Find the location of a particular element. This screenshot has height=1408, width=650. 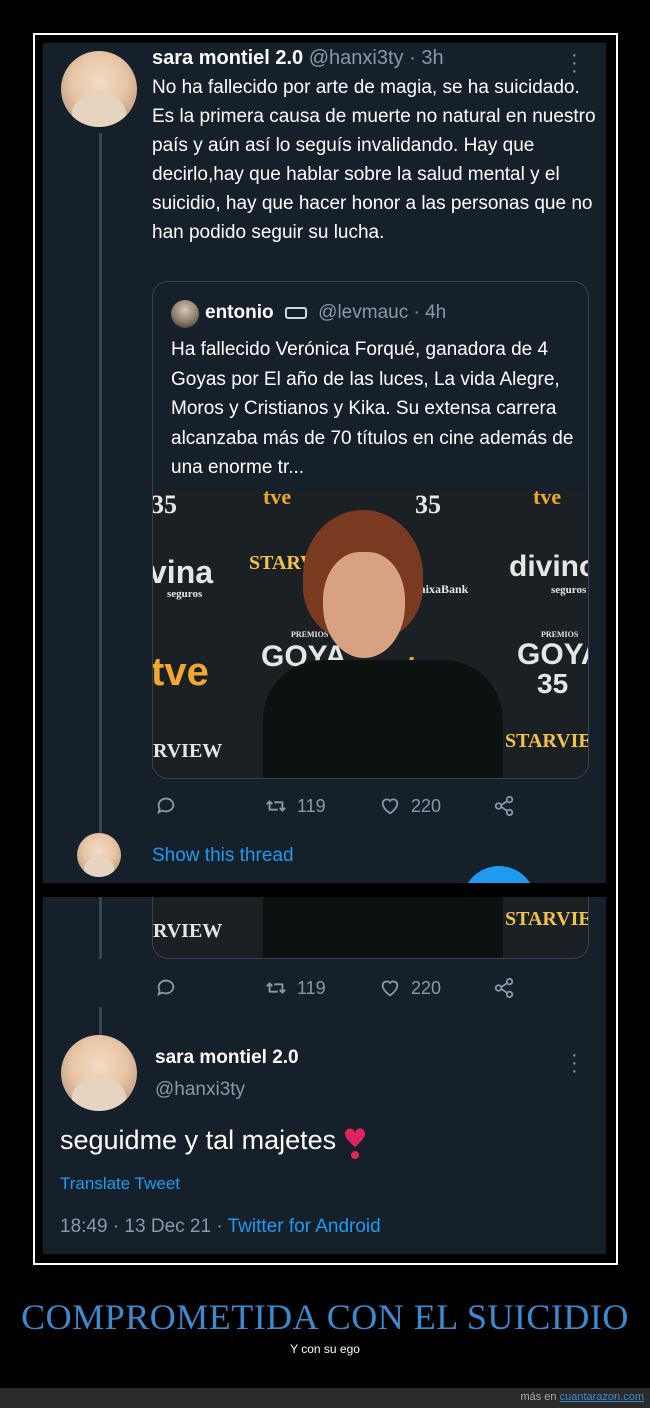

site-footer: más en cuantarazon.com is located at coordinates (325, 1398).